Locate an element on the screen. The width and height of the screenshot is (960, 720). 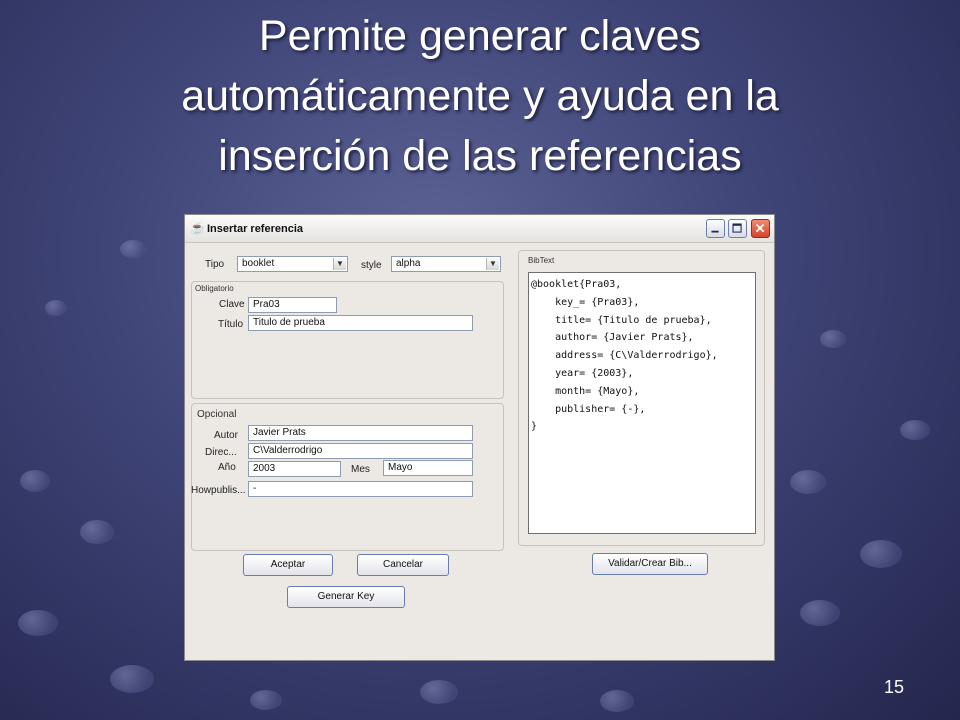
bibtext-title: BibText is located at coordinates (541, 260).